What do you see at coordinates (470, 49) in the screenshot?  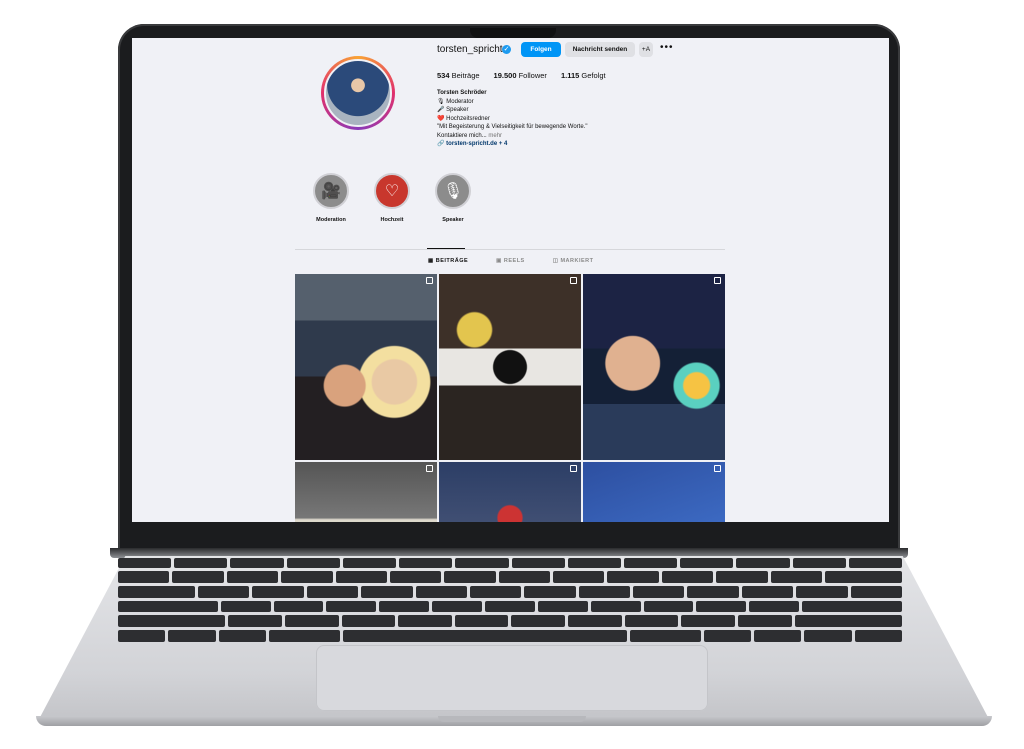 I see `profile-username: torsten_spricht` at bounding box center [470, 49].